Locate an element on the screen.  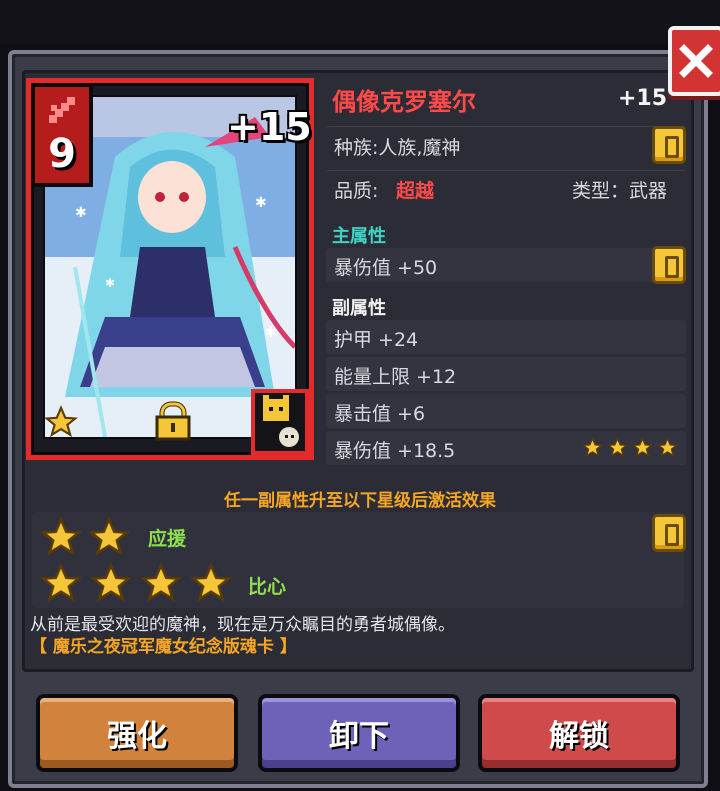
quality-label: 品质: is located at coordinates (356, 191).